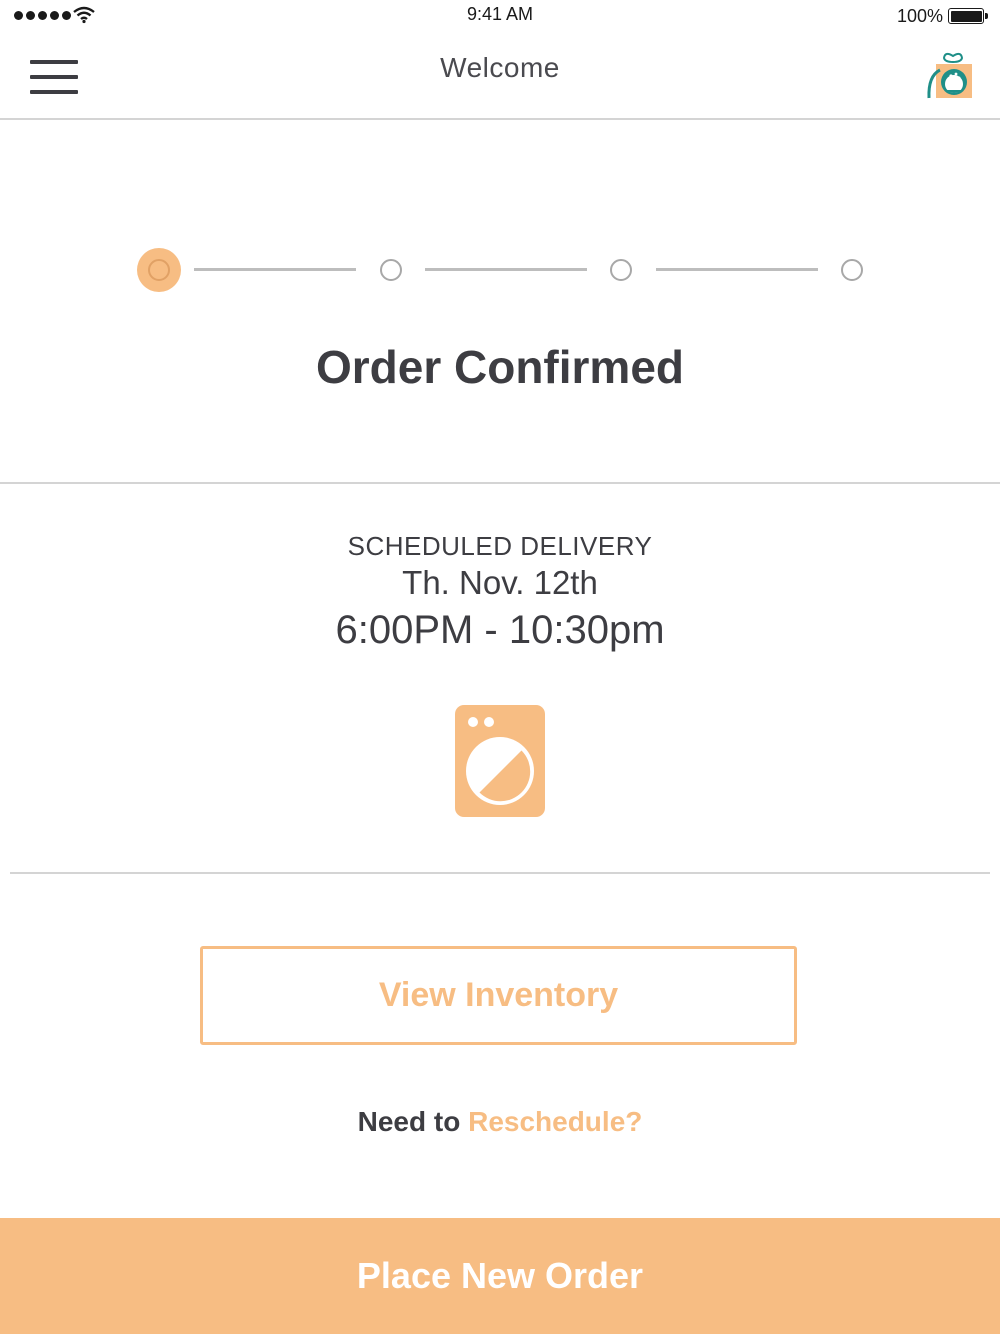 This screenshot has width=1000, height=1334. Describe the element at coordinates (968, 16) in the screenshot. I see `battery-icon` at that location.